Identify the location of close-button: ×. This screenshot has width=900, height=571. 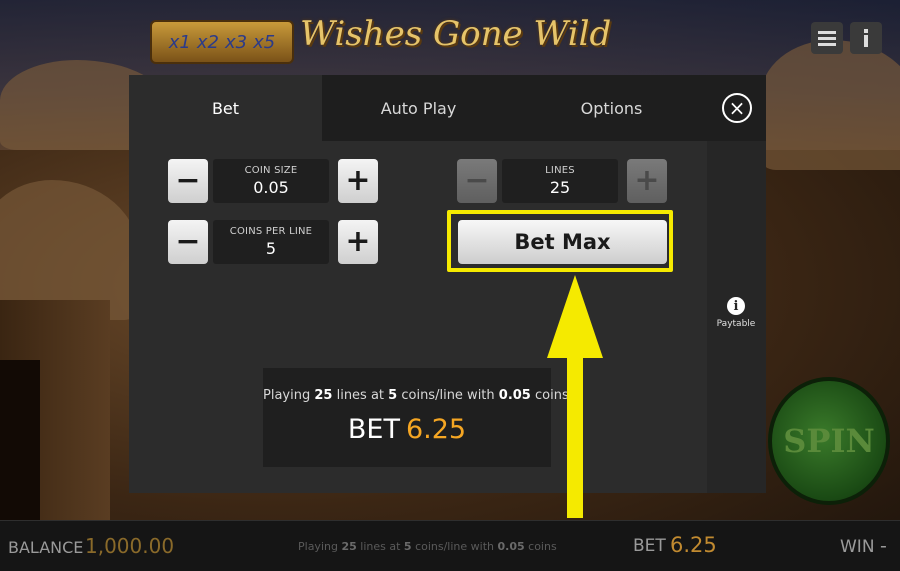
(737, 108).